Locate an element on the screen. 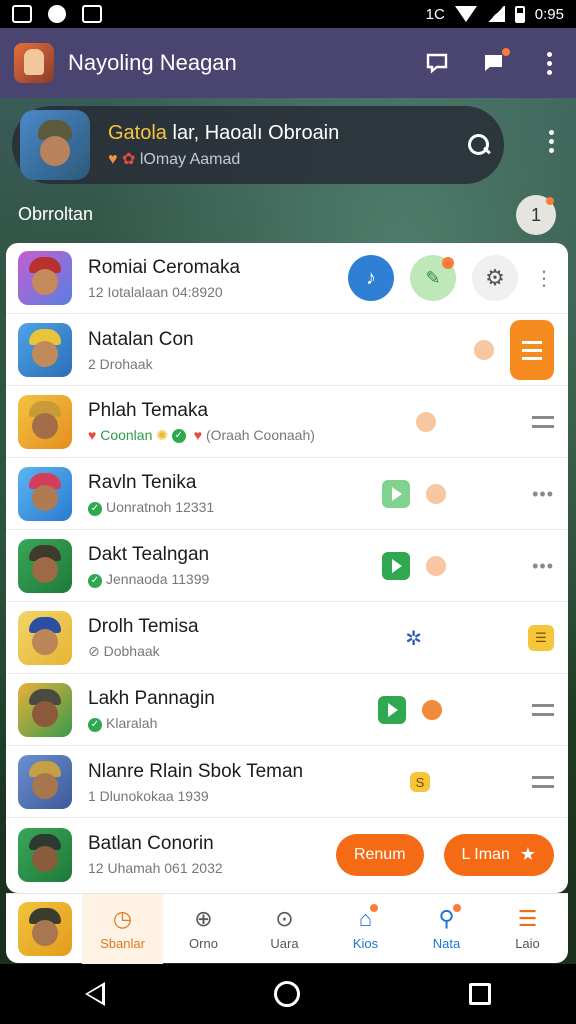 The height and width of the screenshot is (1024, 576). contact-name: Gatola lar, Haoalı Obroain is located at coordinates (223, 133).